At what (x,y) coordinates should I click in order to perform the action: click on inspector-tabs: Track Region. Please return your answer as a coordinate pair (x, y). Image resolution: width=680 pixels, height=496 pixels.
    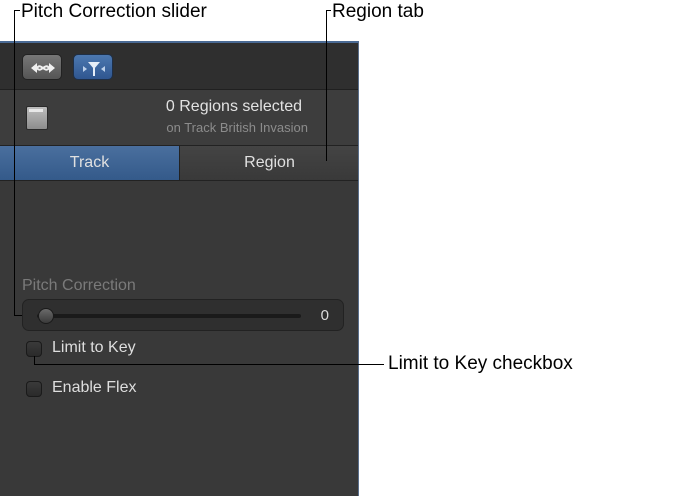
    Looking at the image, I should click on (179, 163).